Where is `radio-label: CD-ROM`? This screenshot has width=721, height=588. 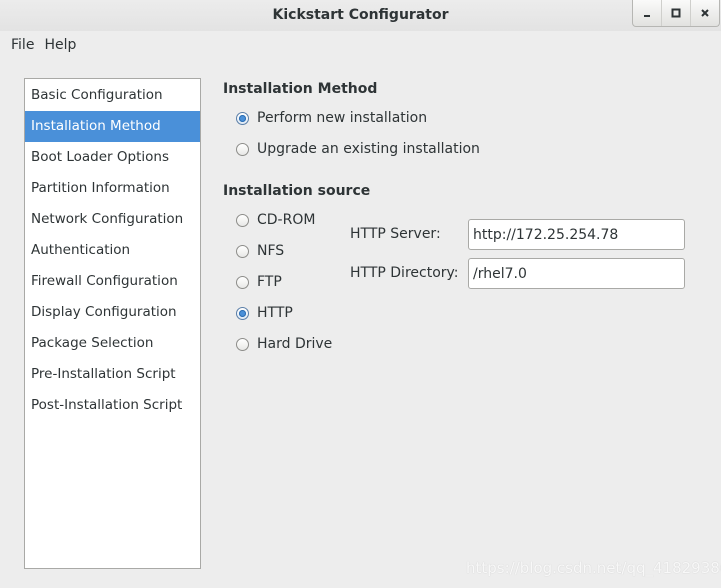
radio-label: CD-ROM is located at coordinates (286, 220).